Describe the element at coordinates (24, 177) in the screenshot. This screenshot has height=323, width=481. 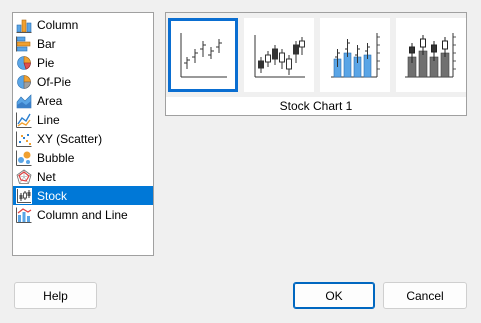
I see `net-chart-icon` at that location.